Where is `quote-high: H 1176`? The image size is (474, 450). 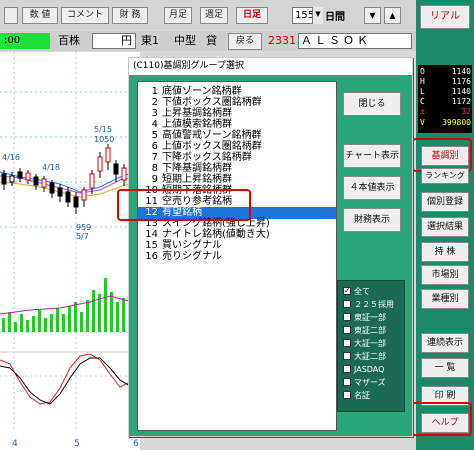 quote-high: H 1176 is located at coordinates (445, 81).